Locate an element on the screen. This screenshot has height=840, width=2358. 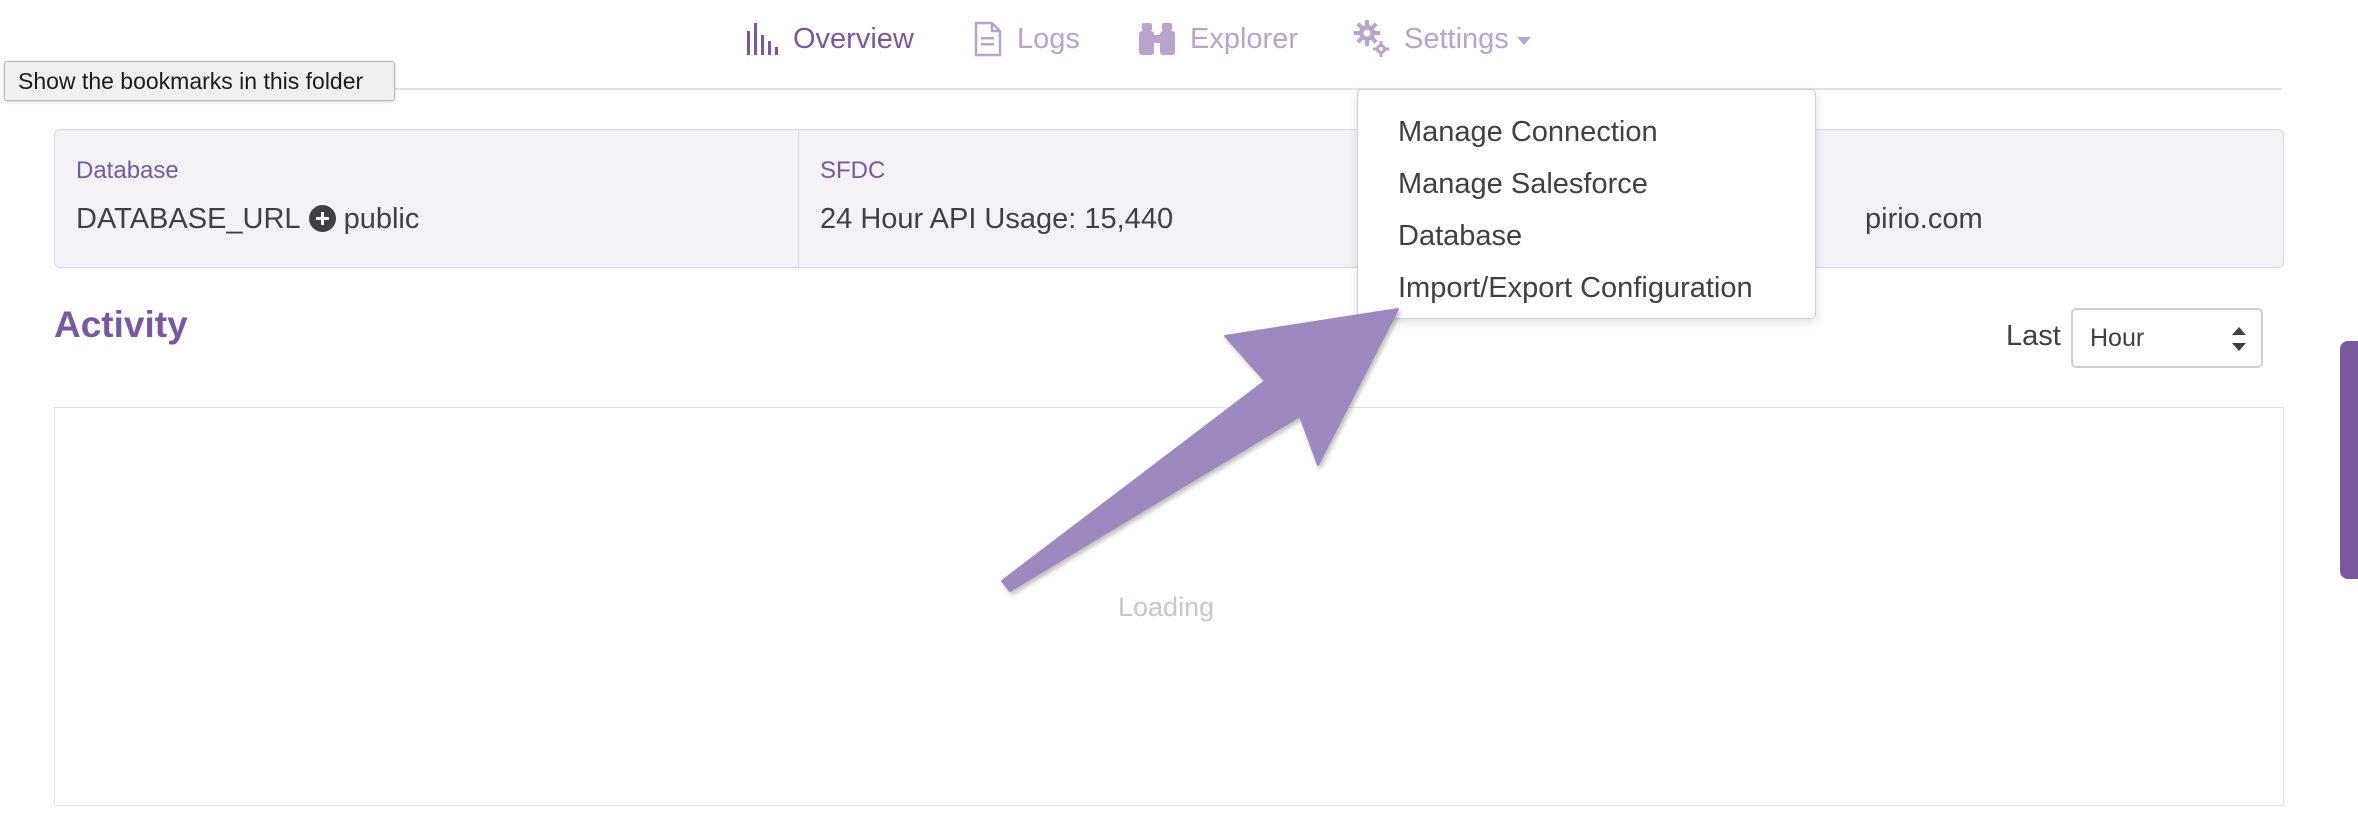
activity-title: Activity is located at coordinates (121, 324).